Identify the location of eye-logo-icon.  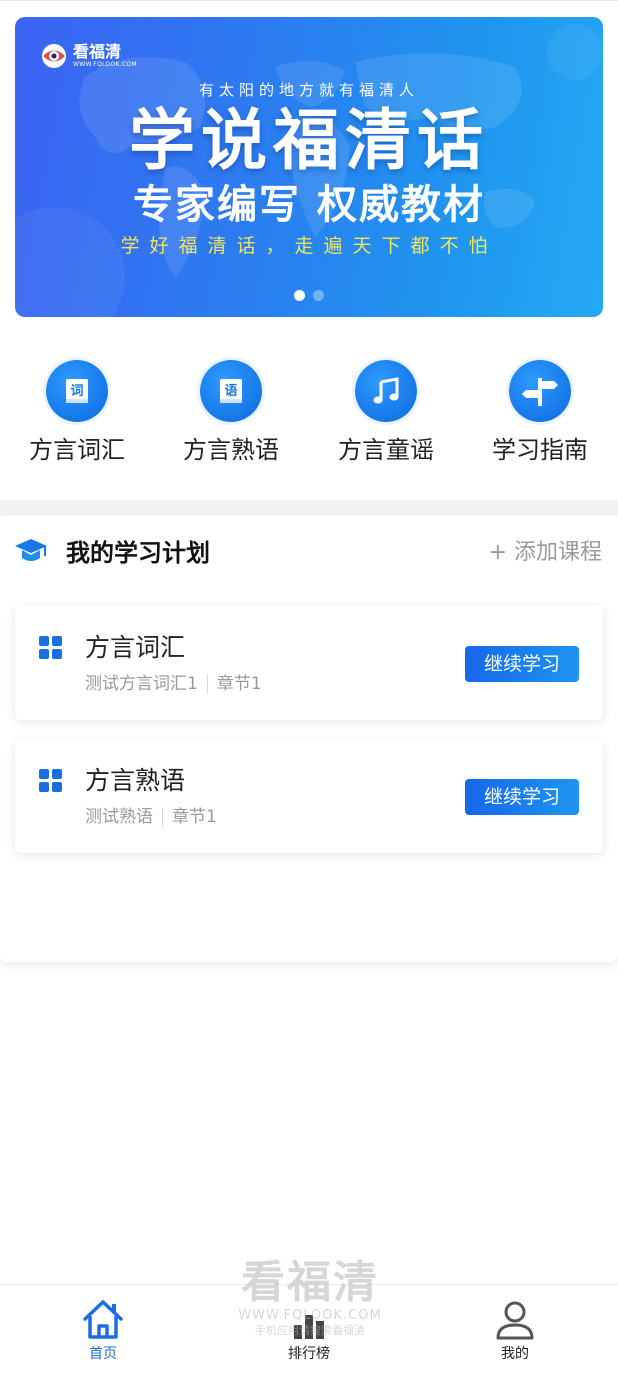
(54, 56).